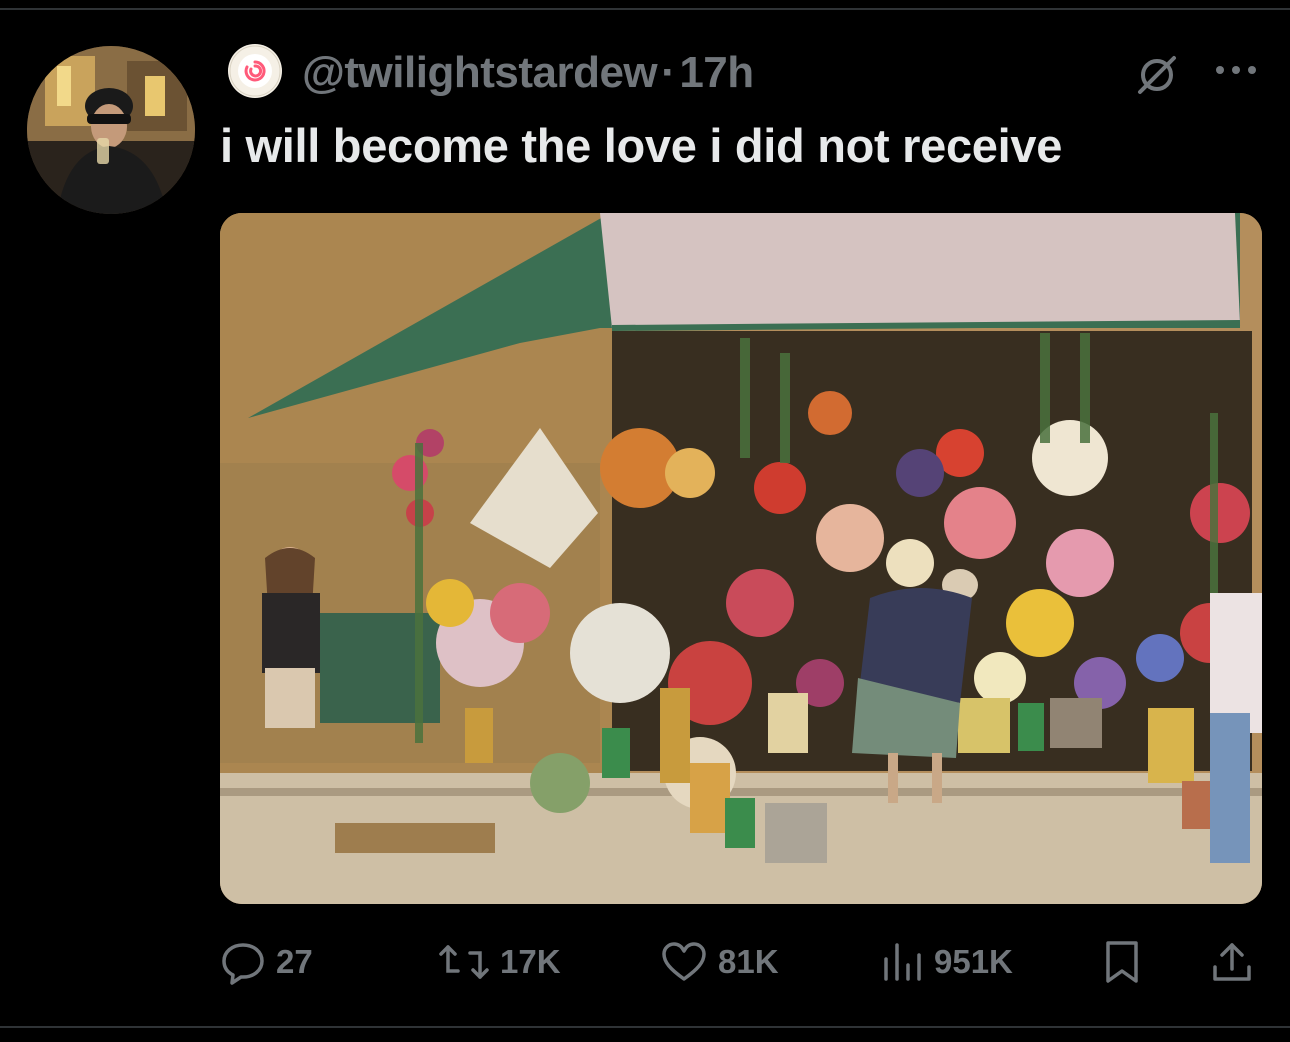 This screenshot has height=1042, width=1290. I want to click on reply-count: 27, so click(294, 961).